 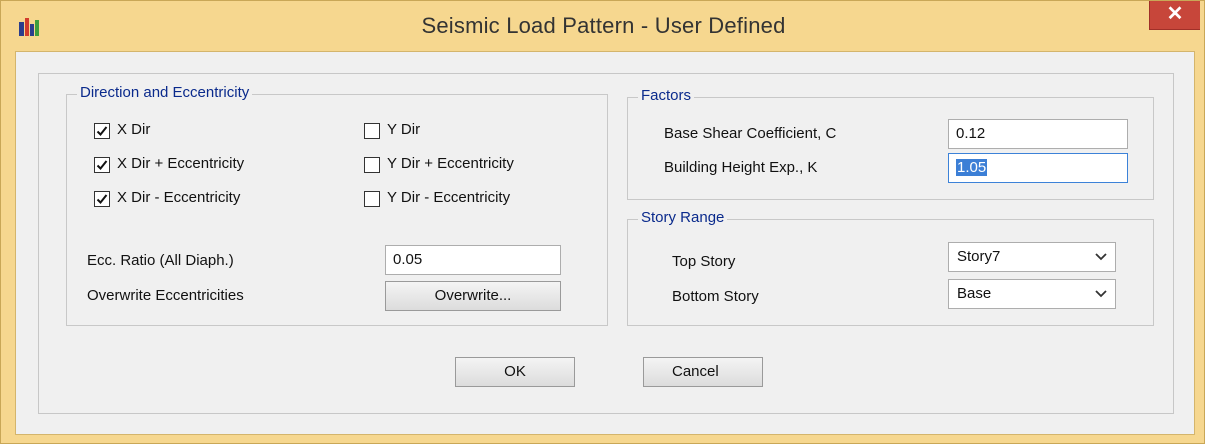 What do you see at coordinates (1032, 257) in the screenshot?
I see `top-story-select: Story7` at bounding box center [1032, 257].